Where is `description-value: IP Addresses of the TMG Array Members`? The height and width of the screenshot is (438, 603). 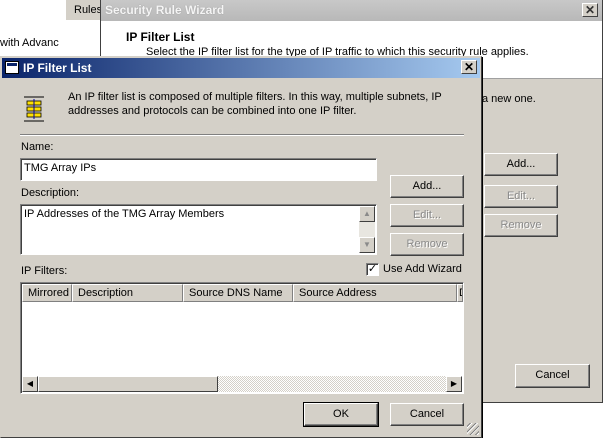 description-value: IP Addresses of the TMG Array Members is located at coordinates (124, 214).